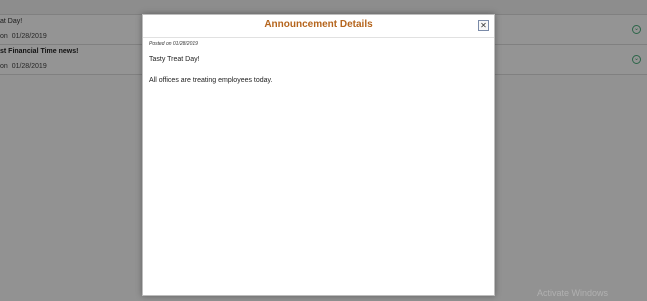  I want to click on dialog-title: Announcement Details, so click(318, 24).